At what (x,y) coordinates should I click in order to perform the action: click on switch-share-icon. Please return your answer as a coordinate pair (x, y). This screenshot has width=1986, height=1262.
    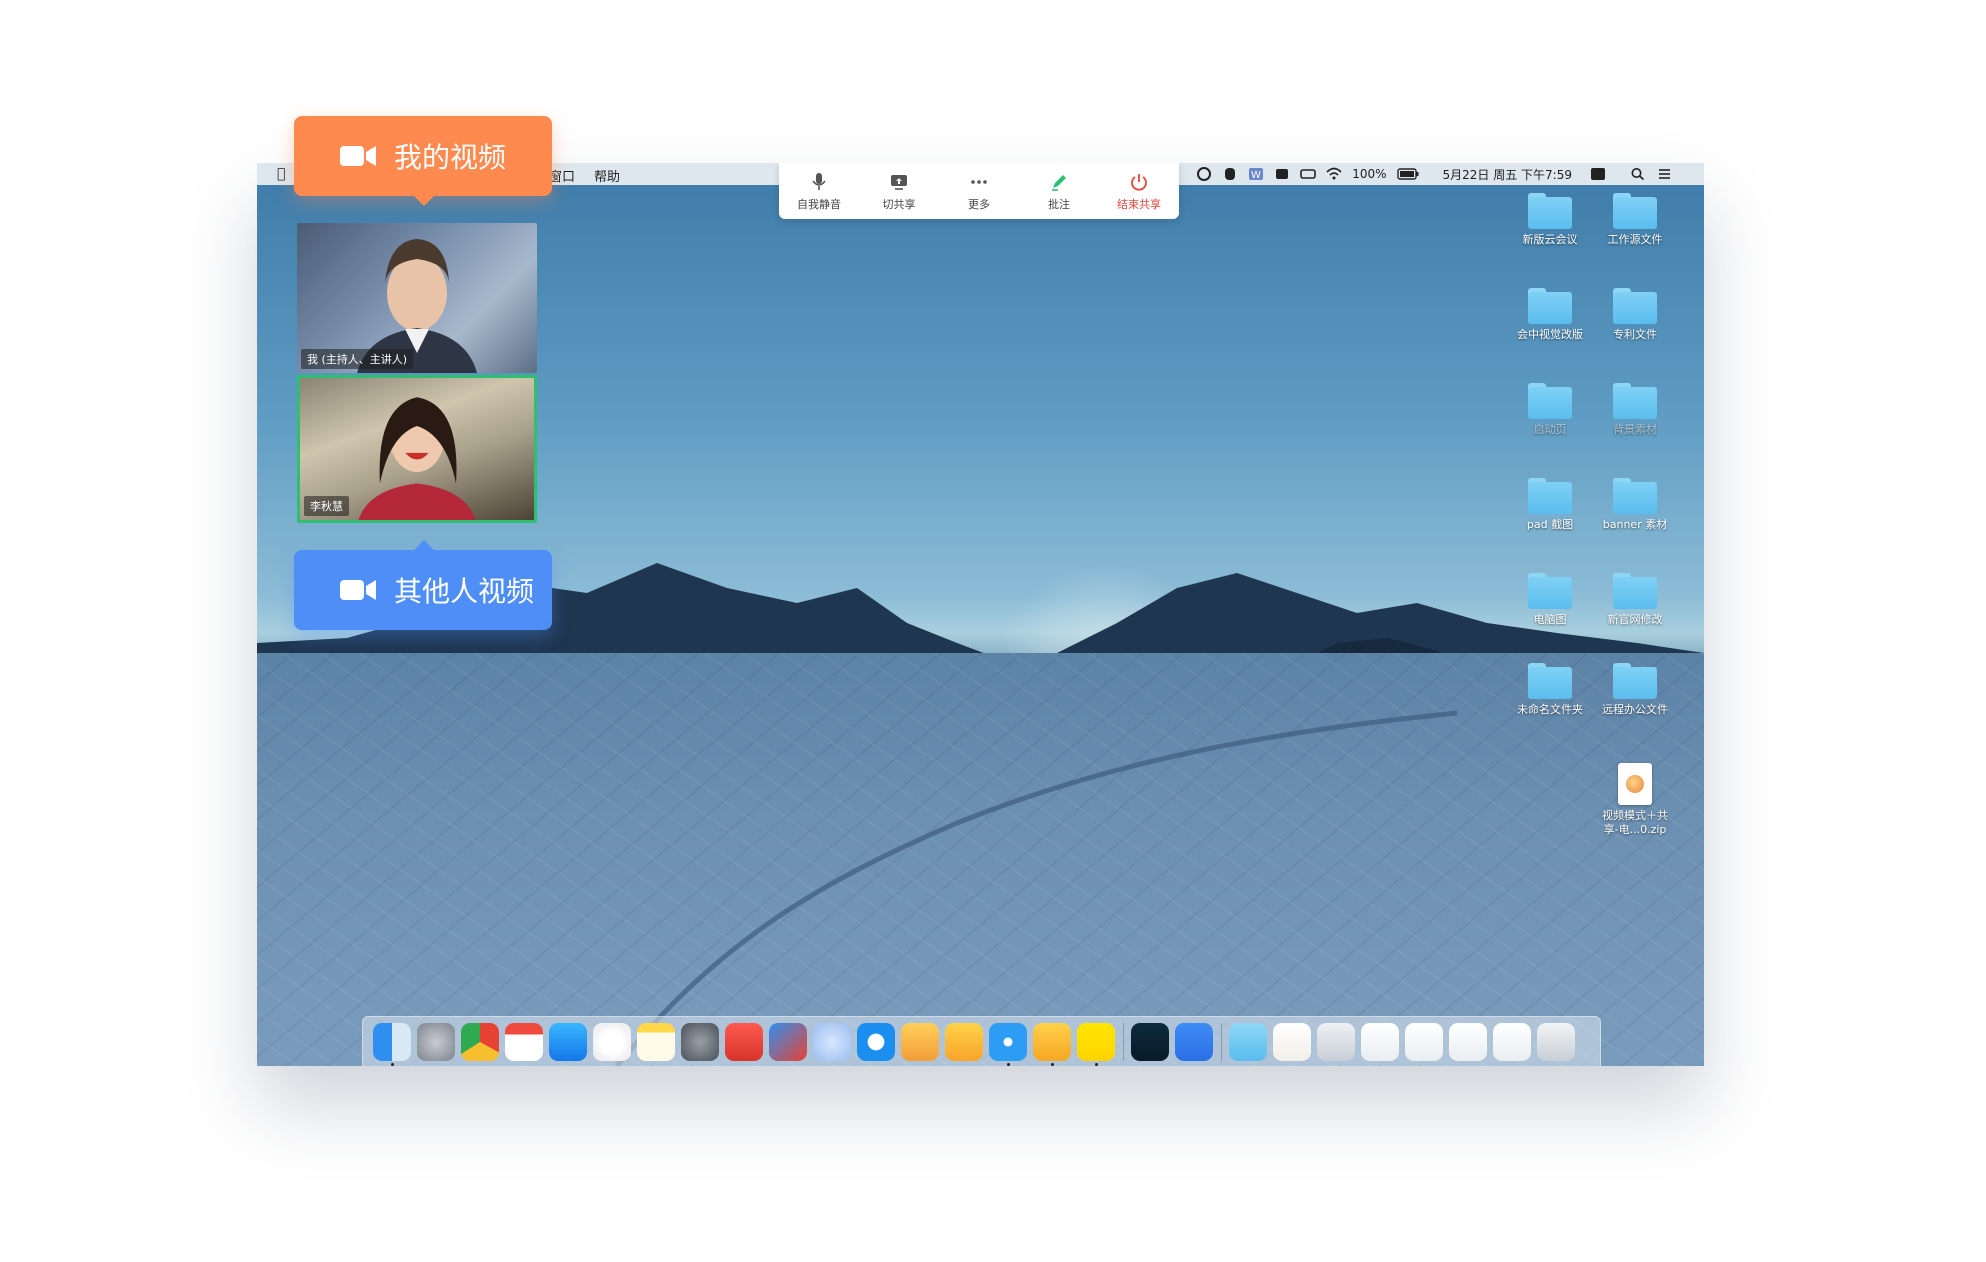
    Looking at the image, I should click on (899, 182).